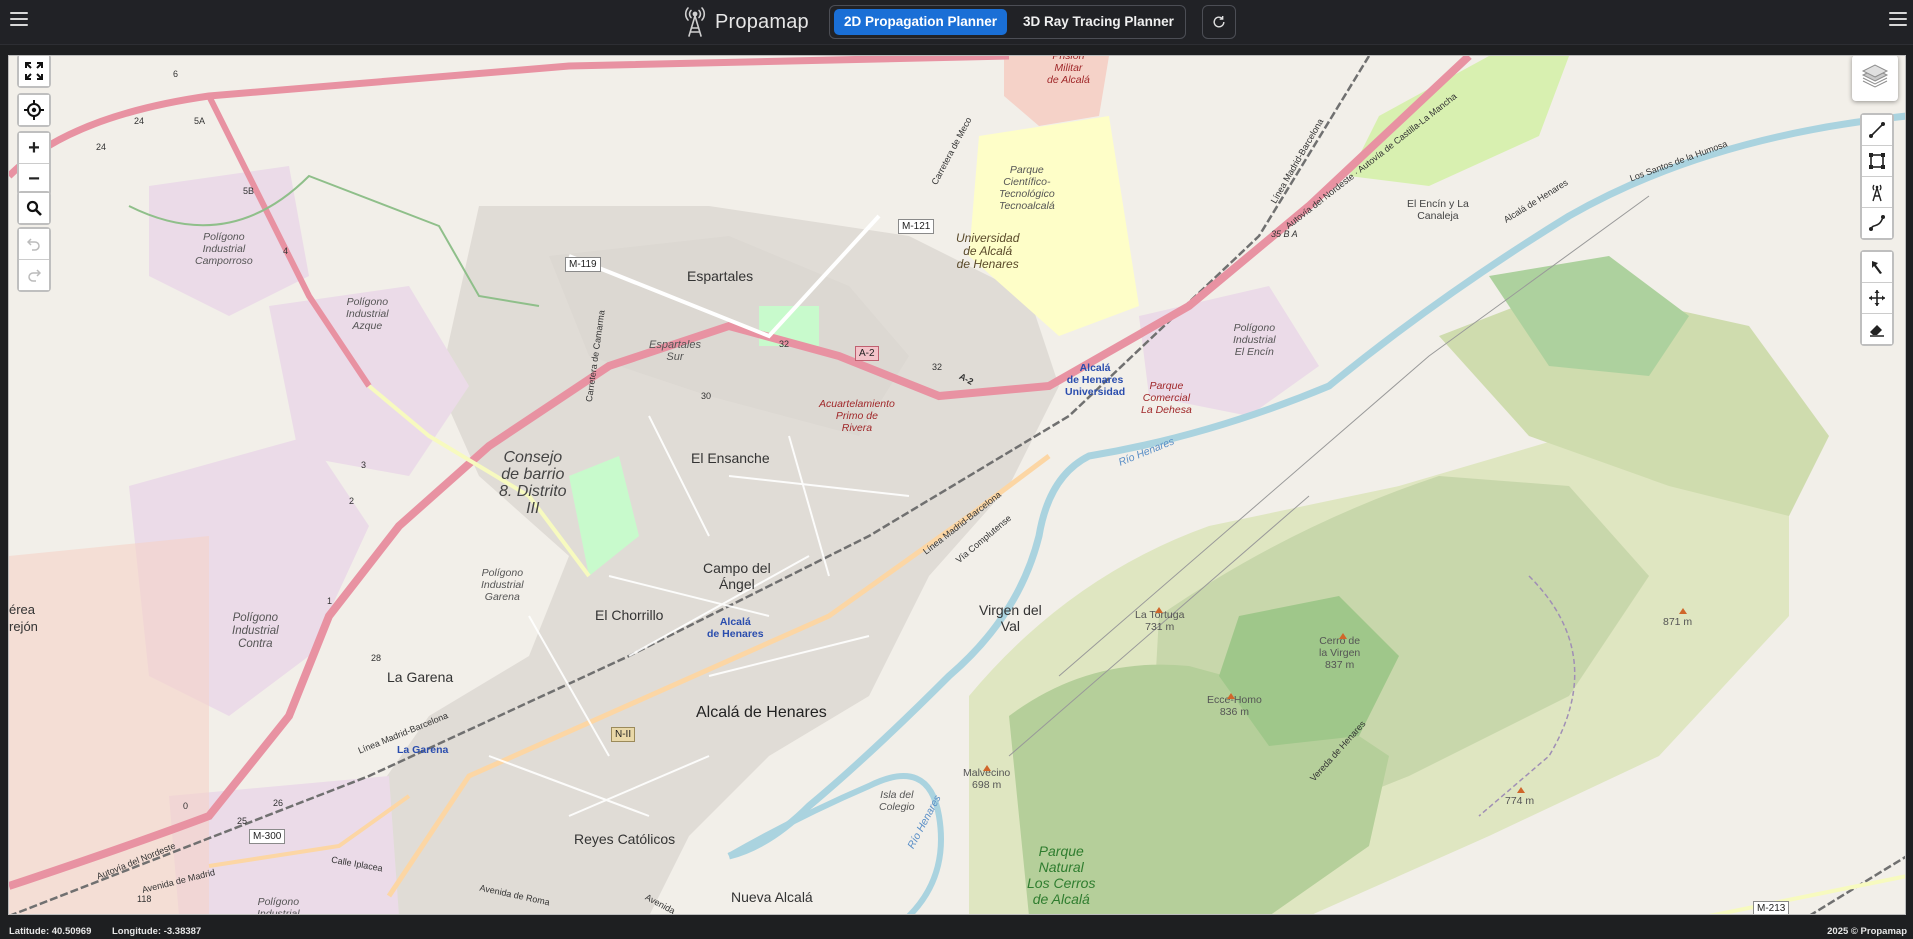 The height and width of the screenshot is (939, 1913). I want to click on brand: Propamap, so click(746, 22).